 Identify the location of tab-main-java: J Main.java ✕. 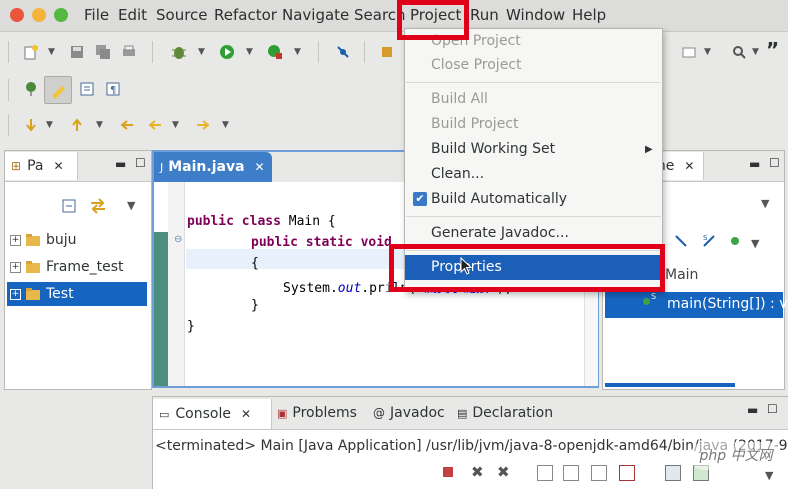
(213, 167).